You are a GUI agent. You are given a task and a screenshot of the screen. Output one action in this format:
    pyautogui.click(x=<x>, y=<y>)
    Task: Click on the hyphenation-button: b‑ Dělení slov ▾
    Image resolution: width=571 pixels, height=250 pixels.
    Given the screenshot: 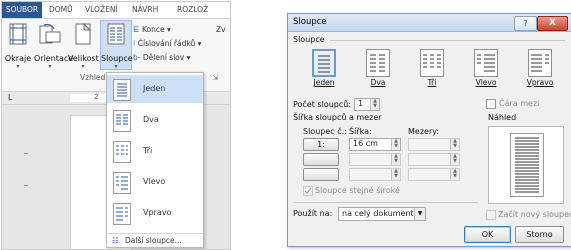 What is the action you would take?
    pyautogui.click(x=161, y=57)
    